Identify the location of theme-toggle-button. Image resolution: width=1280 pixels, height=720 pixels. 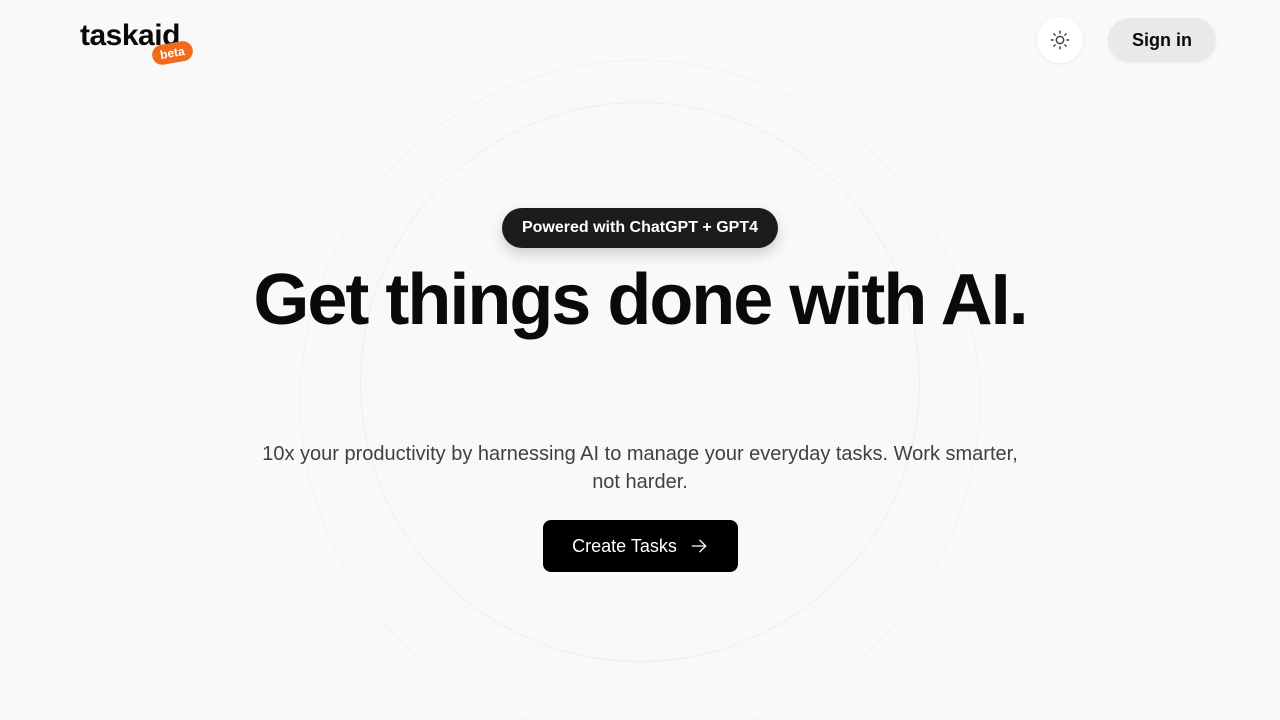
(1060, 40).